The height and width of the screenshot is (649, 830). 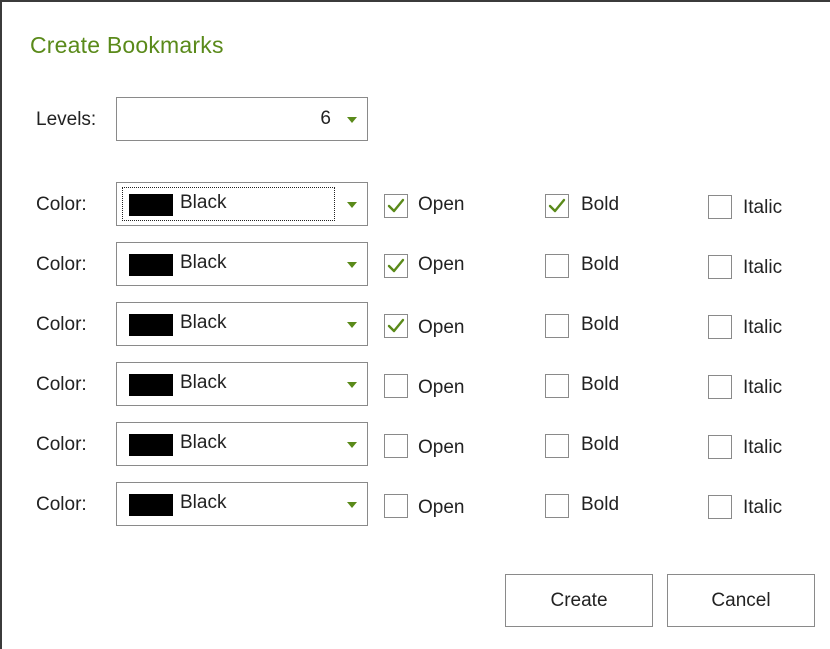 I want to click on color-dropdown-level-2: Black, so click(x=242, y=264).